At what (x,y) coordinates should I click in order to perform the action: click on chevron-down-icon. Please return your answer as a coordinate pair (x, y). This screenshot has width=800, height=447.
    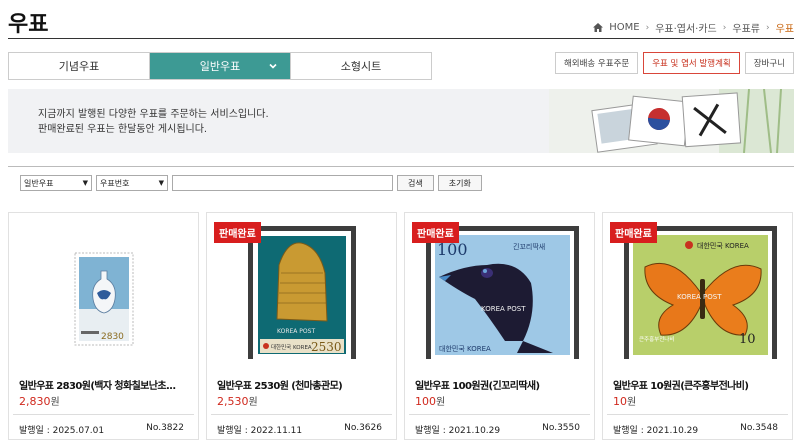
    Looking at the image, I should click on (273, 67).